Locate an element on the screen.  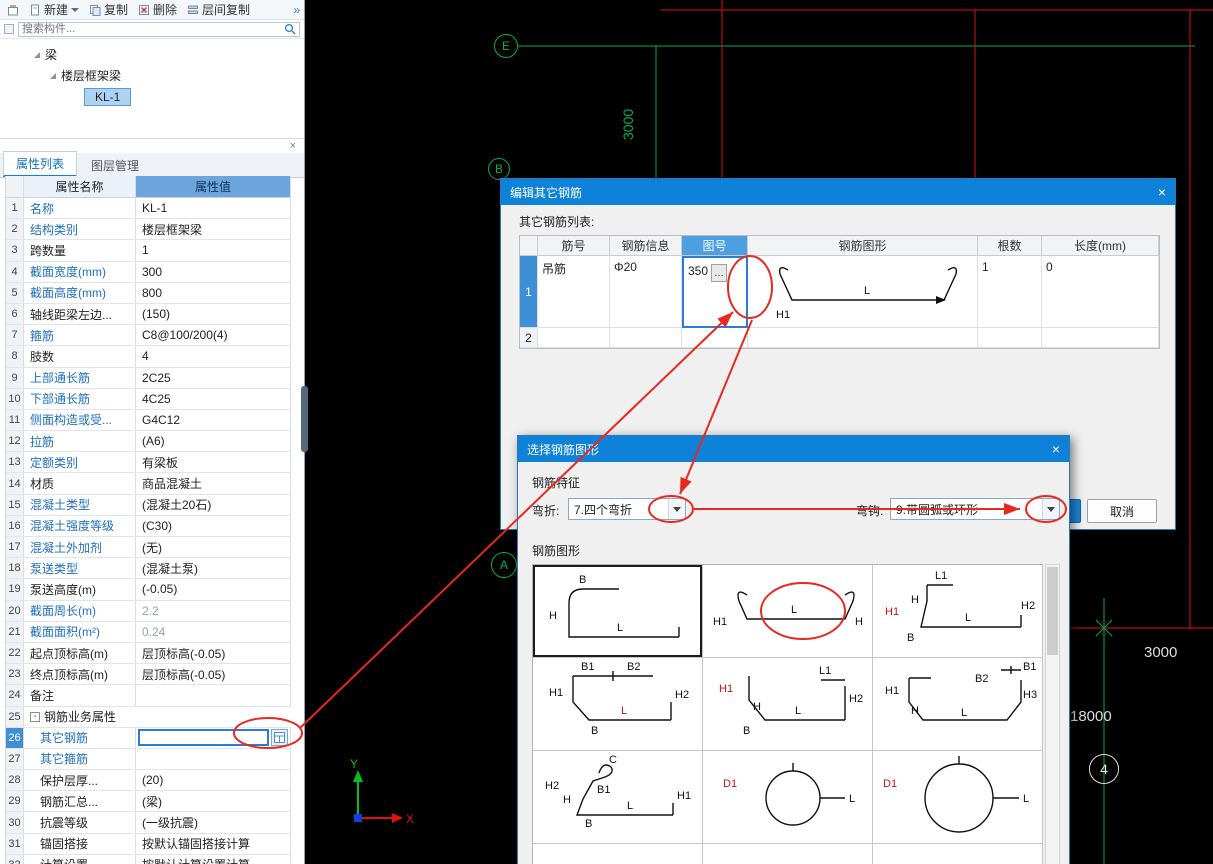
property-name: 混凝土强度等级 is located at coordinates (80, 525).